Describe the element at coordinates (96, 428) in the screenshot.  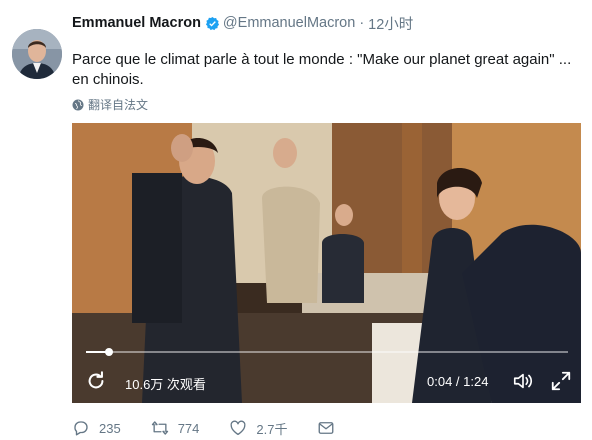
I see `reply-button: 235` at that location.